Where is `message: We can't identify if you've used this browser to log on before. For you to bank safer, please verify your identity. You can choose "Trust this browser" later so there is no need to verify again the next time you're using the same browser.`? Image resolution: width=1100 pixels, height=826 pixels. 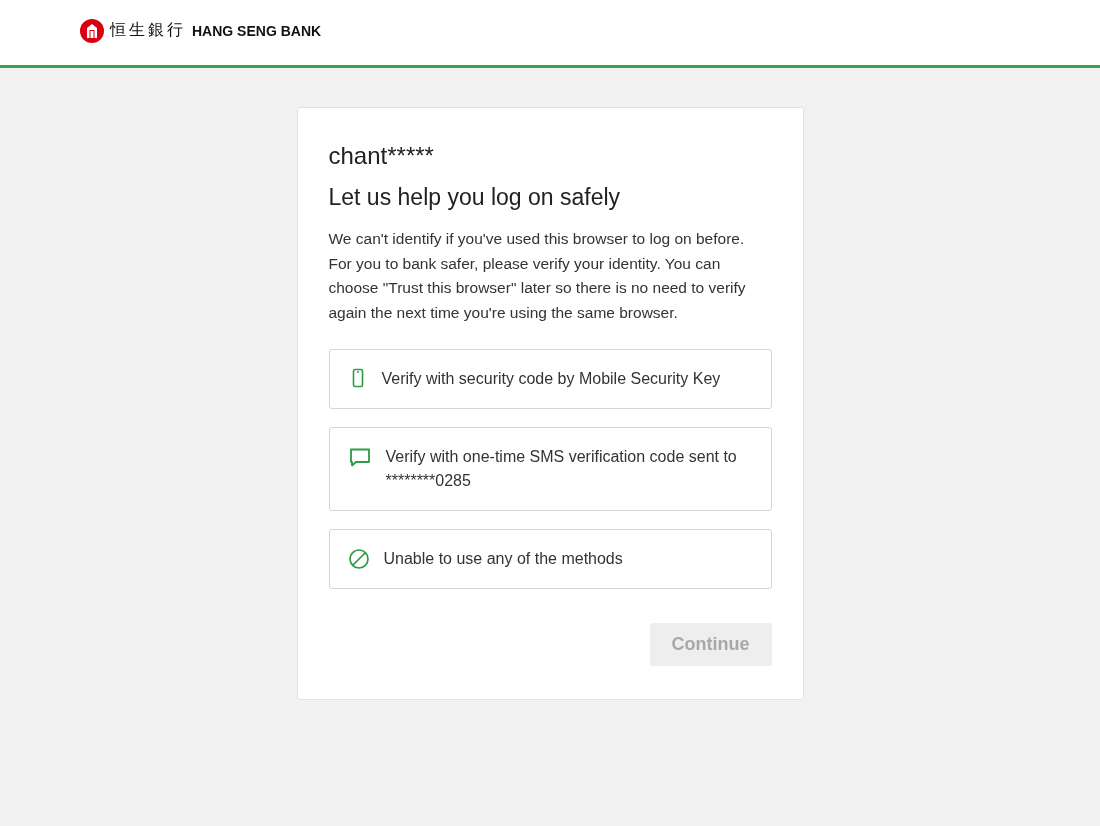 message: We can't identify if you've used this browser to log on before. For you to bank safer, please verify your identity. You can choose "Trust this browser" later so there is no need to verify again the next time you're using the same browser. is located at coordinates (537, 276).